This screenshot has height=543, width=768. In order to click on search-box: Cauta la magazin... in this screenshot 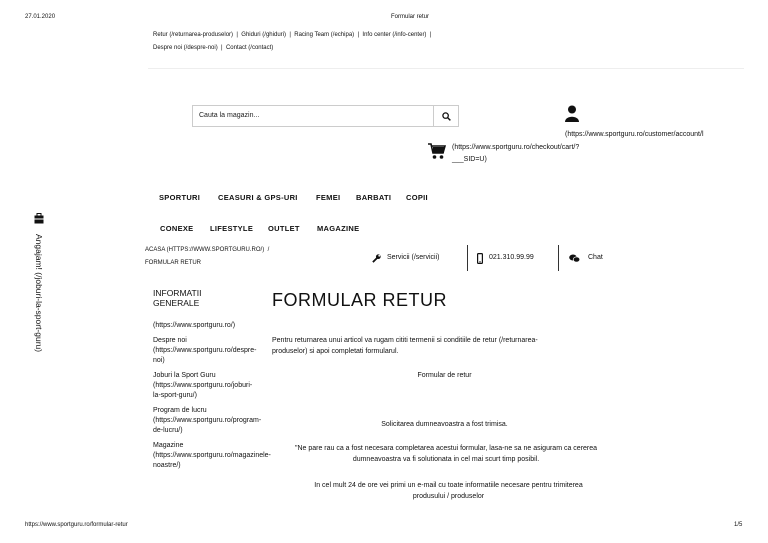, I will do `click(325, 116)`.